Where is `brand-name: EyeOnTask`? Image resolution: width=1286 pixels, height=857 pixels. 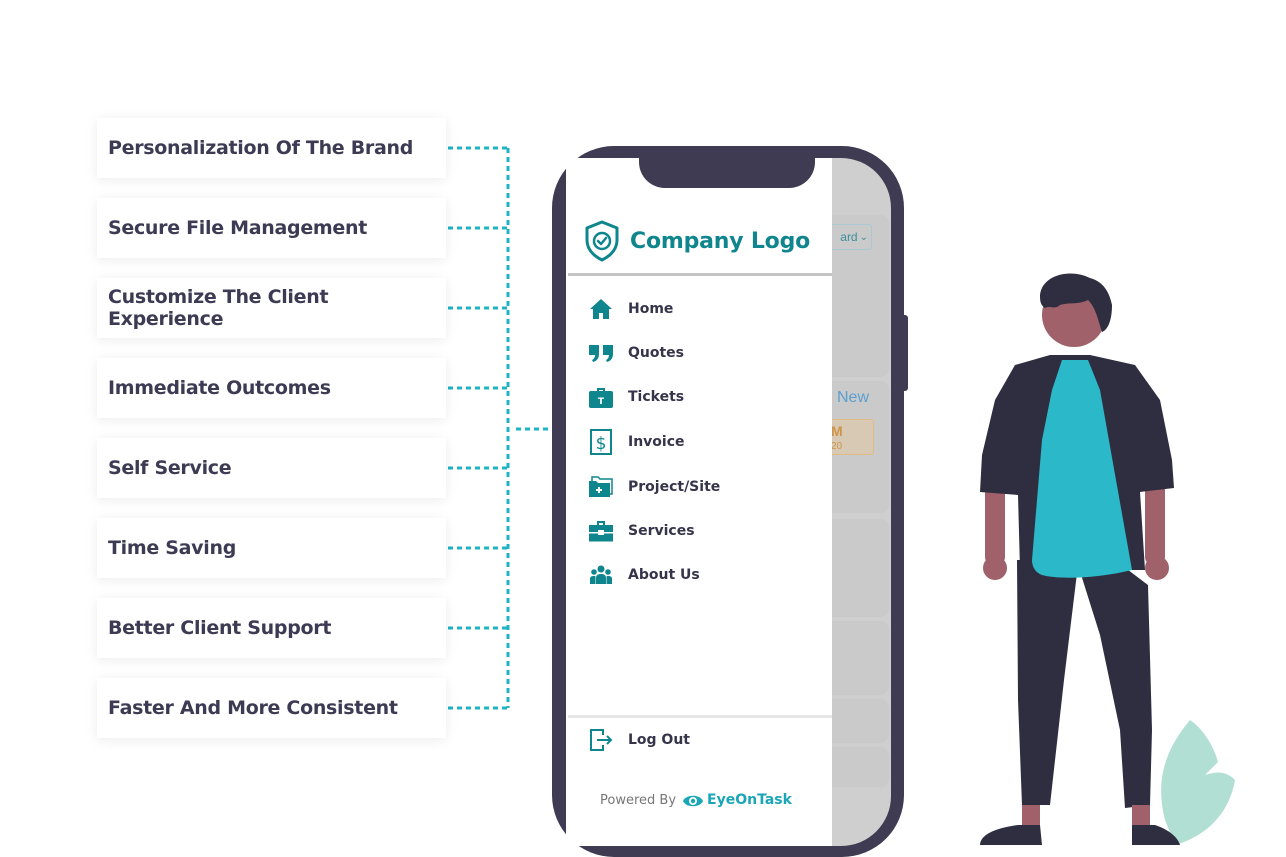
brand-name: EyeOnTask is located at coordinates (749, 800).